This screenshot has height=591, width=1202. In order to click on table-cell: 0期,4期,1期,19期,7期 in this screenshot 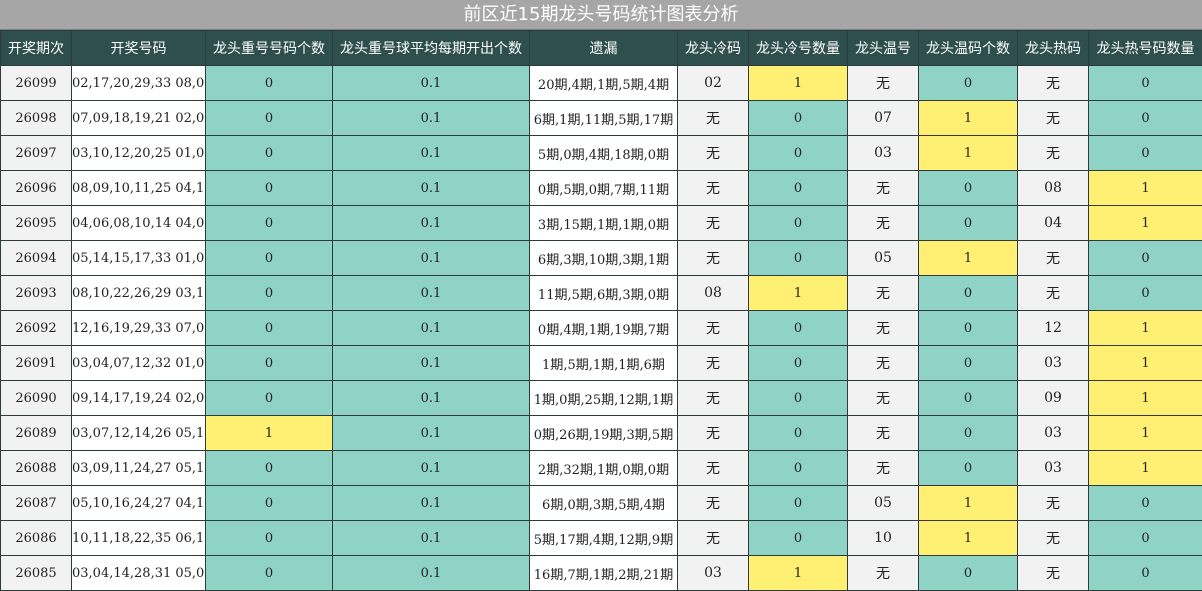, I will do `click(604, 328)`.